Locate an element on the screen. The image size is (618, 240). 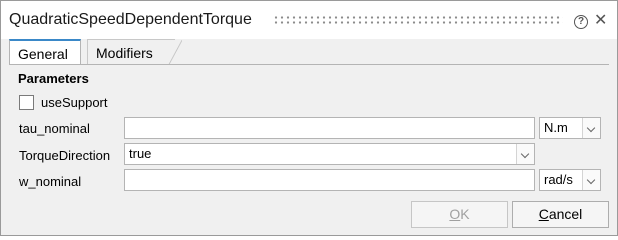
ok-label-rest: K is located at coordinates (465, 214).